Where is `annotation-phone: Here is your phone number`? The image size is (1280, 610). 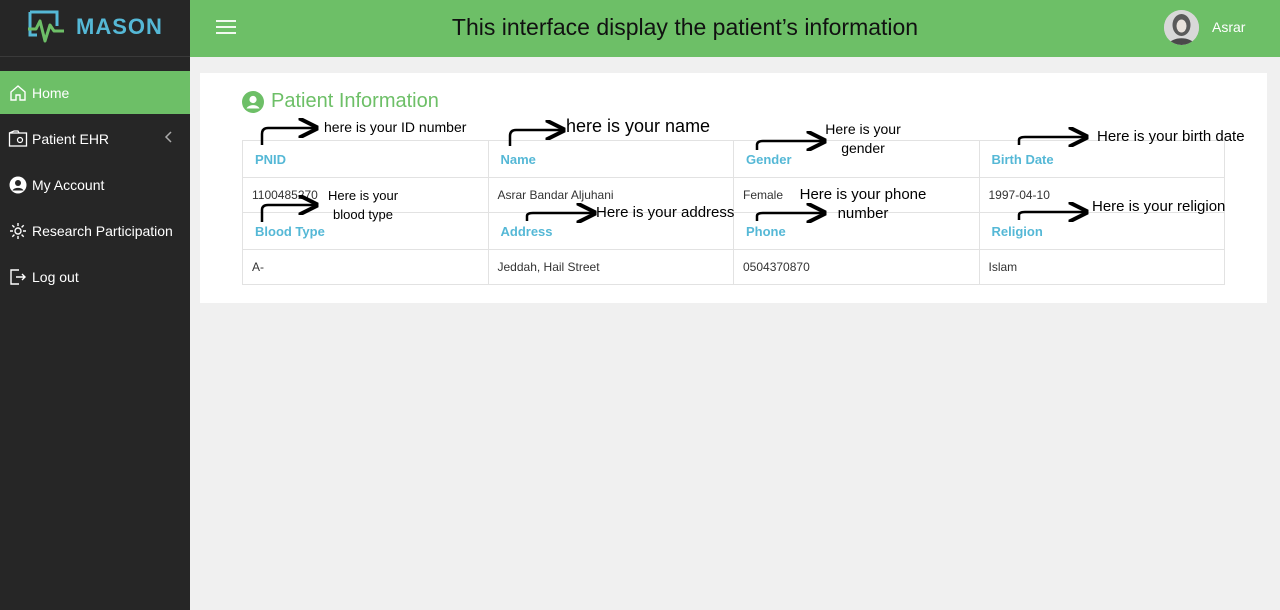
annotation-phone: Here is your phone number is located at coordinates (863, 204).